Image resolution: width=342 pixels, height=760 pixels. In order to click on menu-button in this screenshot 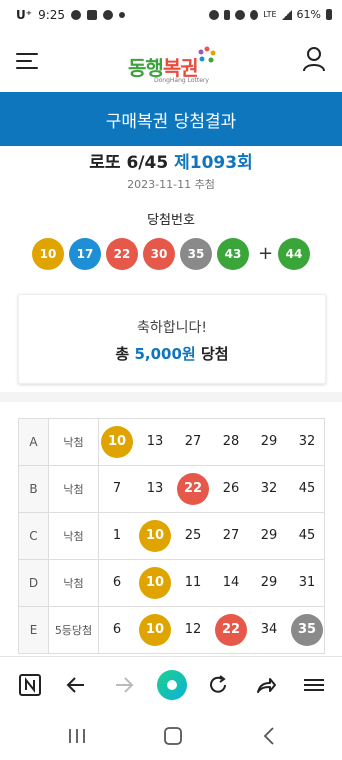, I will do `click(28, 61)`.